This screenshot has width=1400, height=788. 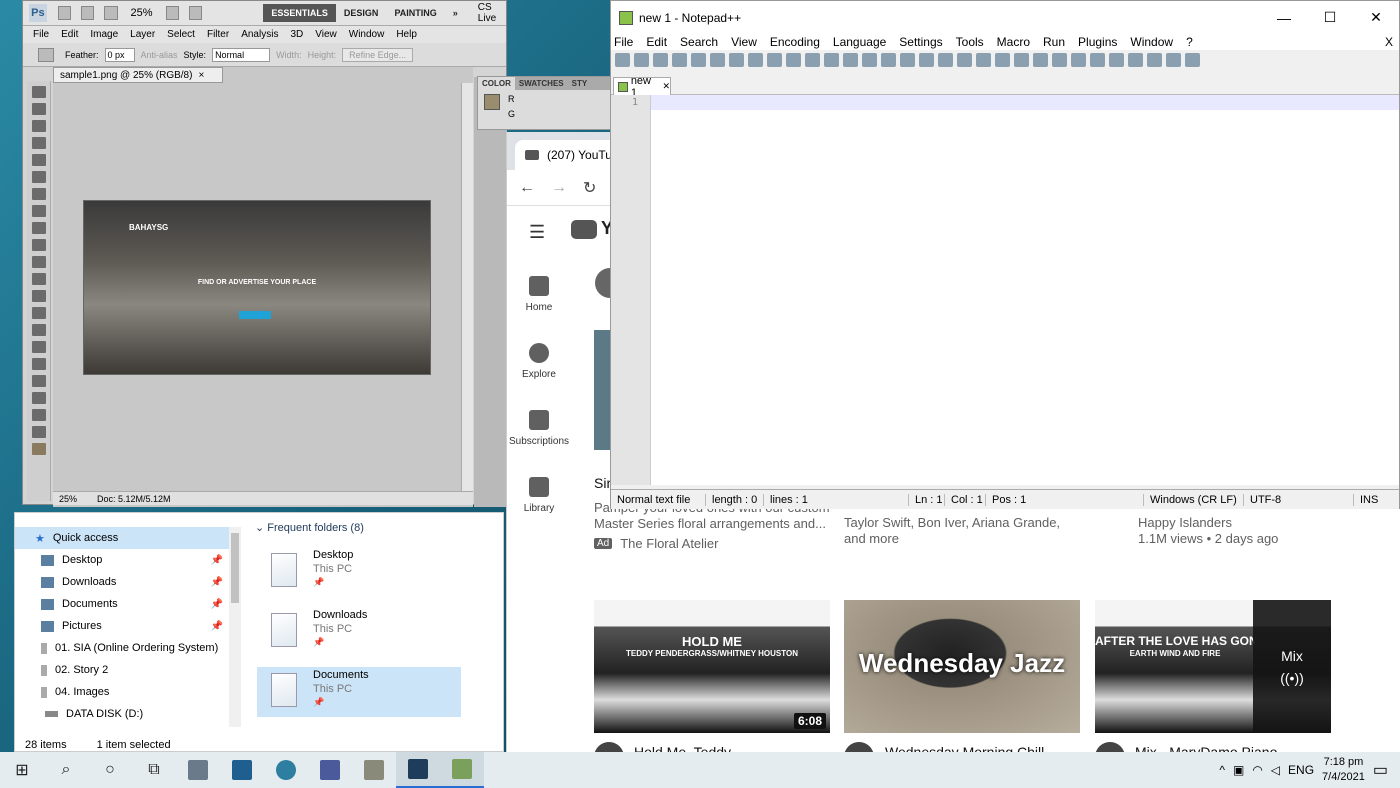 What do you see at coordinates (39, 364) in the screenshot?
I see `path-select-icon` at bounding box center [39, 364].